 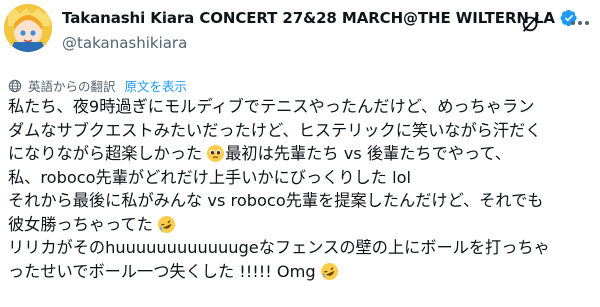 I want to click on tweet-line: 彼女勝っちゃってた, so click(x=303, y=225).